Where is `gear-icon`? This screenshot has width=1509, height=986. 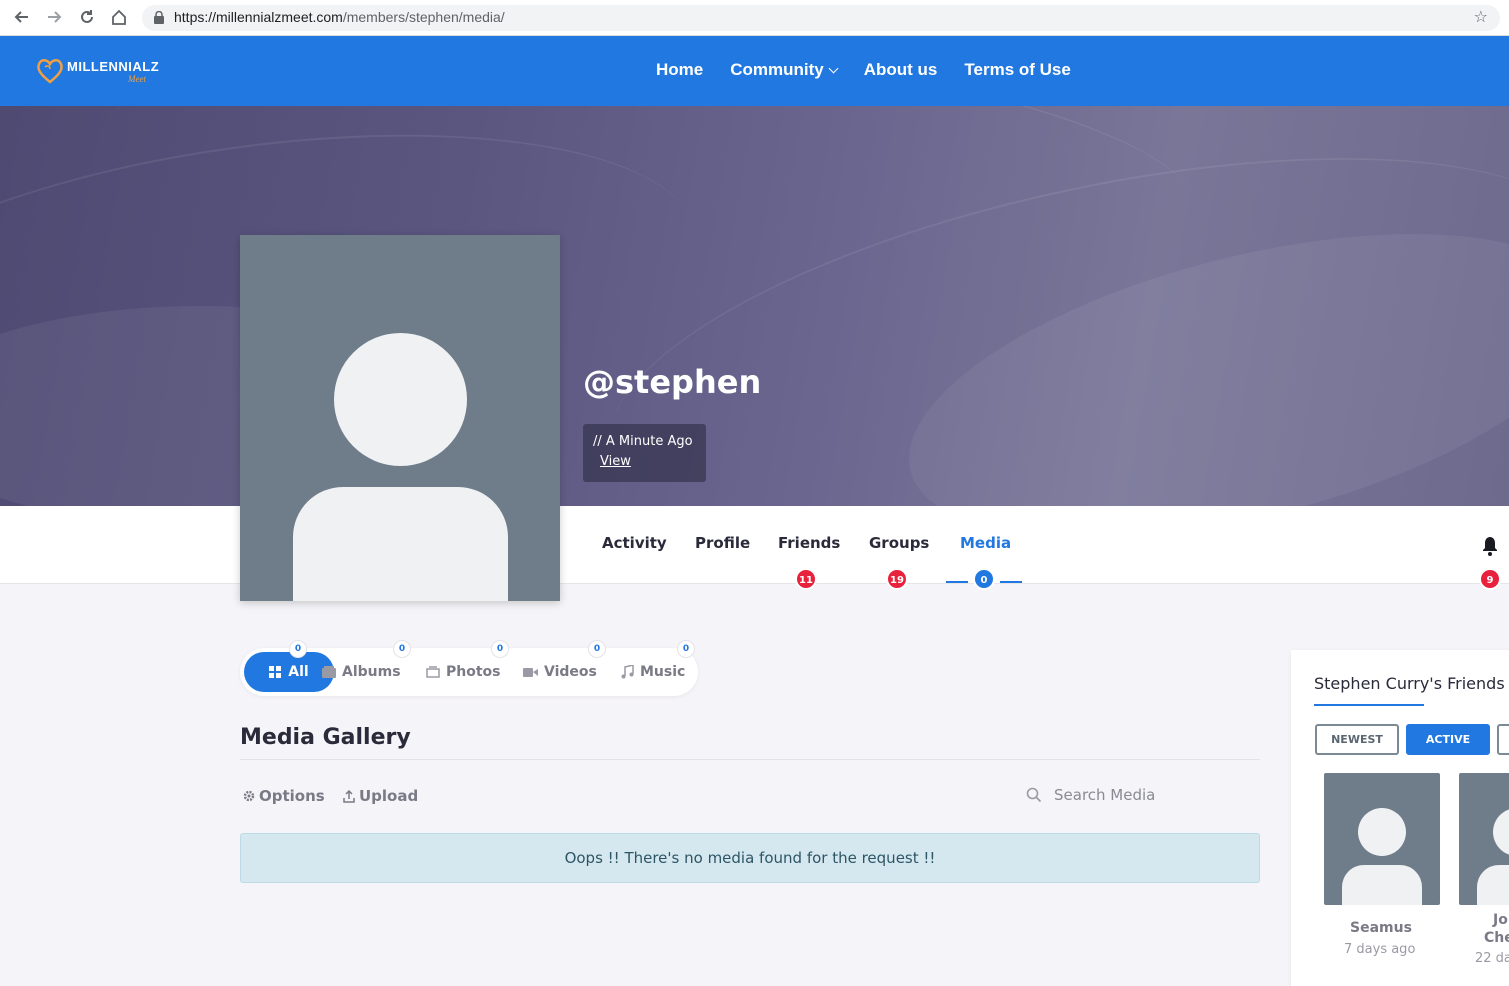
gear-icon is located at coordinates (249, 796).